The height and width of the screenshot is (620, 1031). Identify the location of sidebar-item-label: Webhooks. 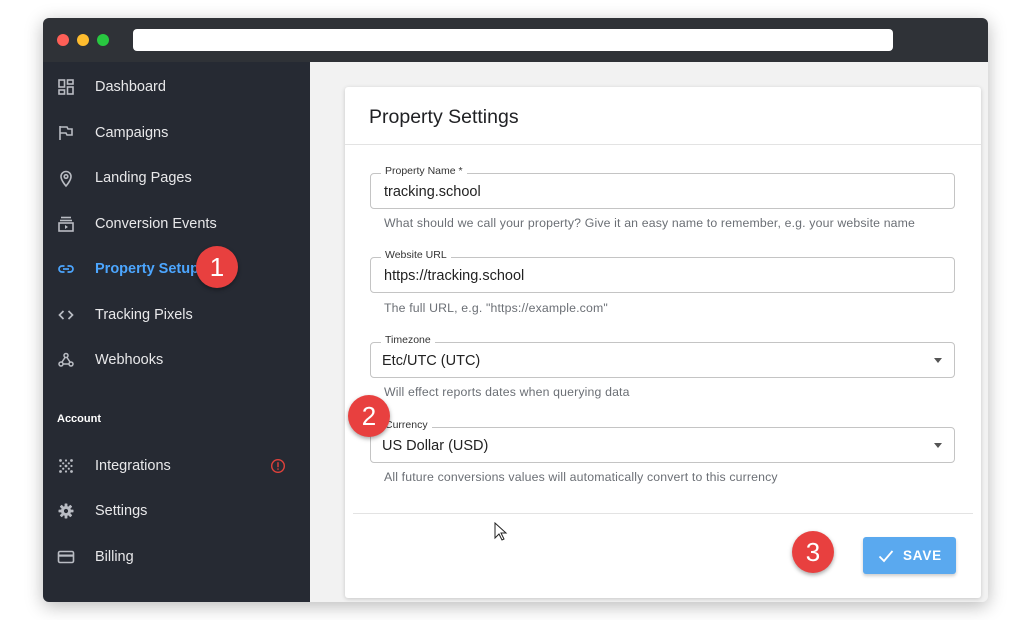
(129, 360).